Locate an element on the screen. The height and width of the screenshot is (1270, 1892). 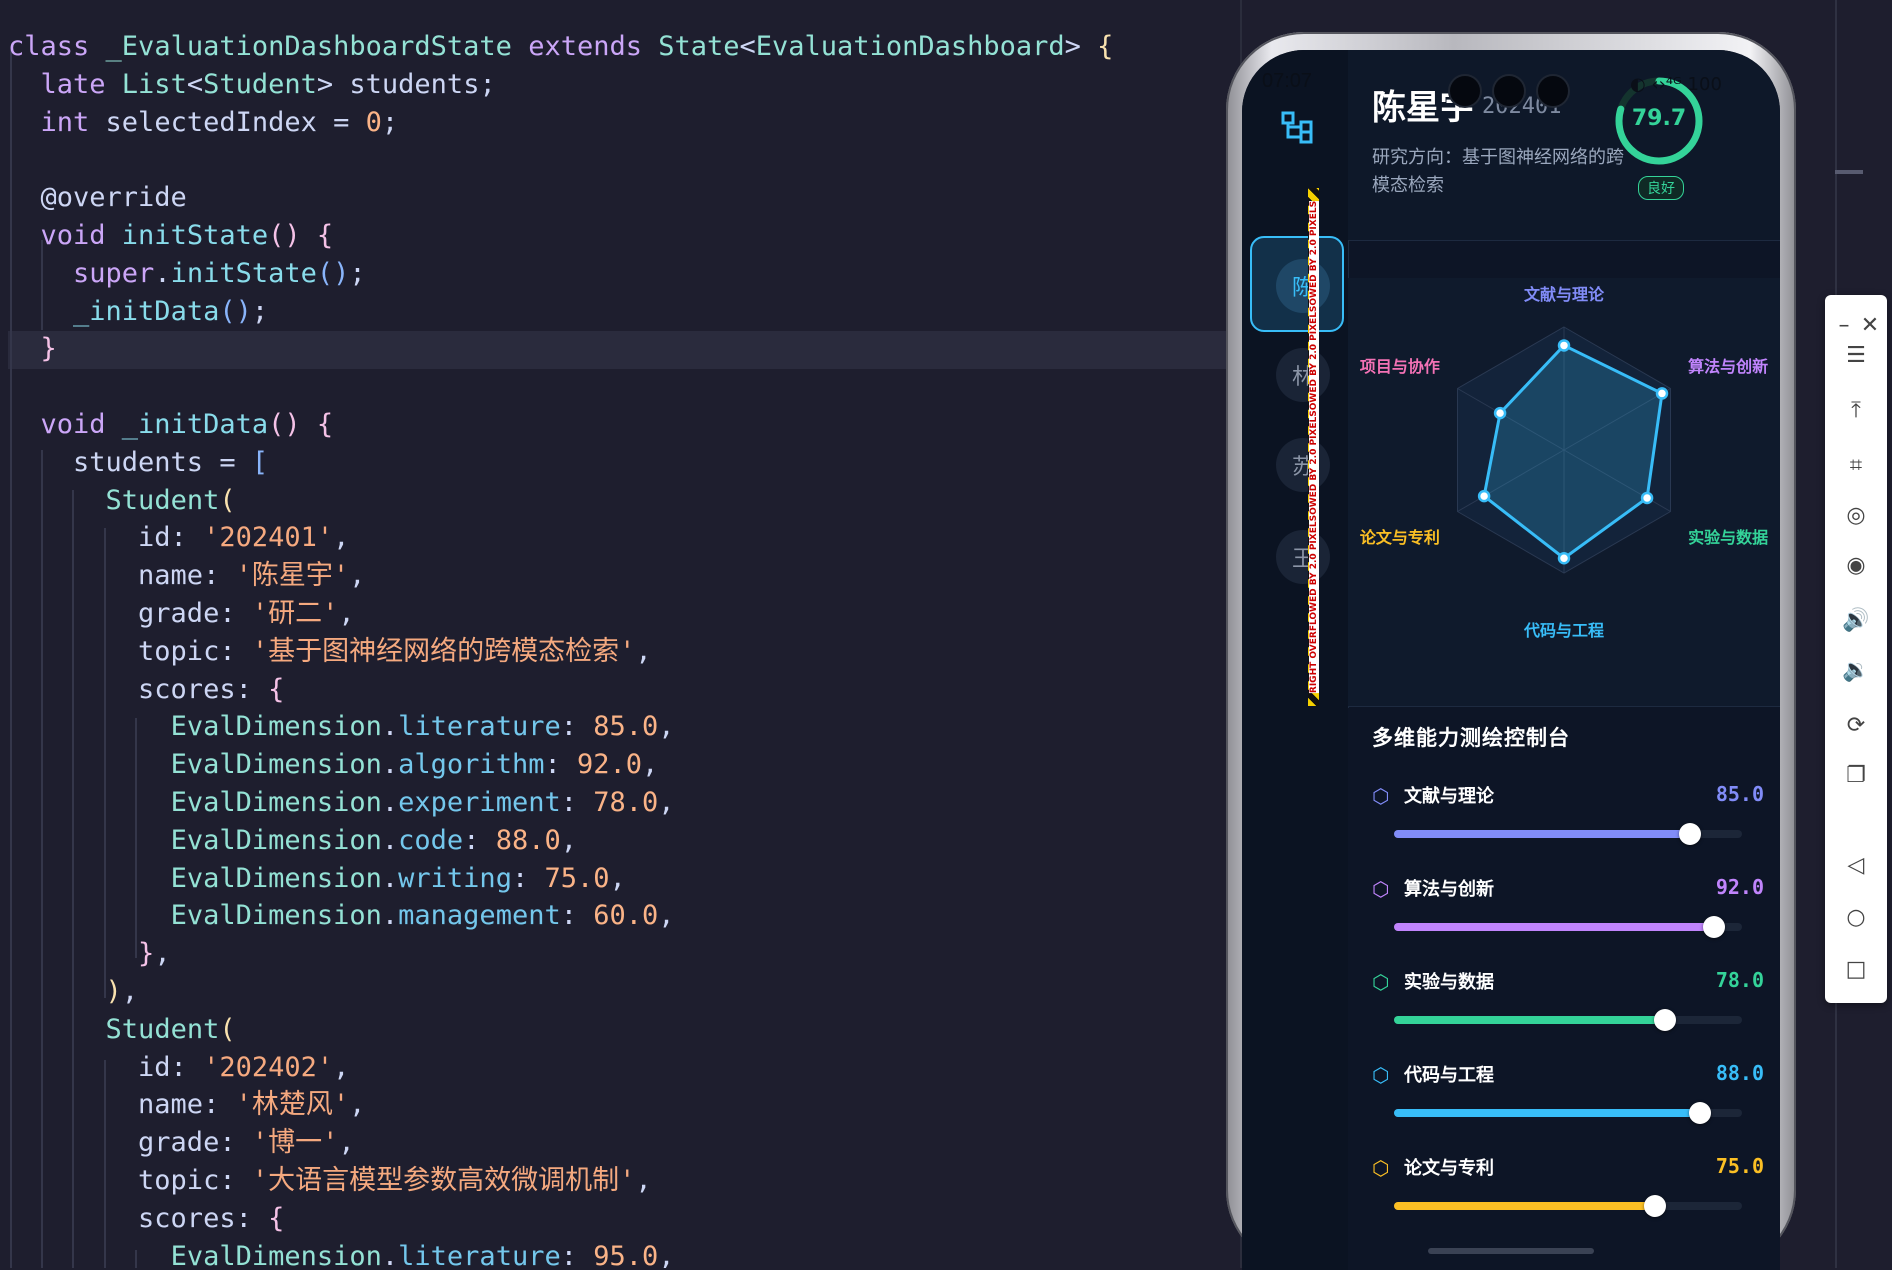
code-token: algorithm is located at coordinates (471, 765).